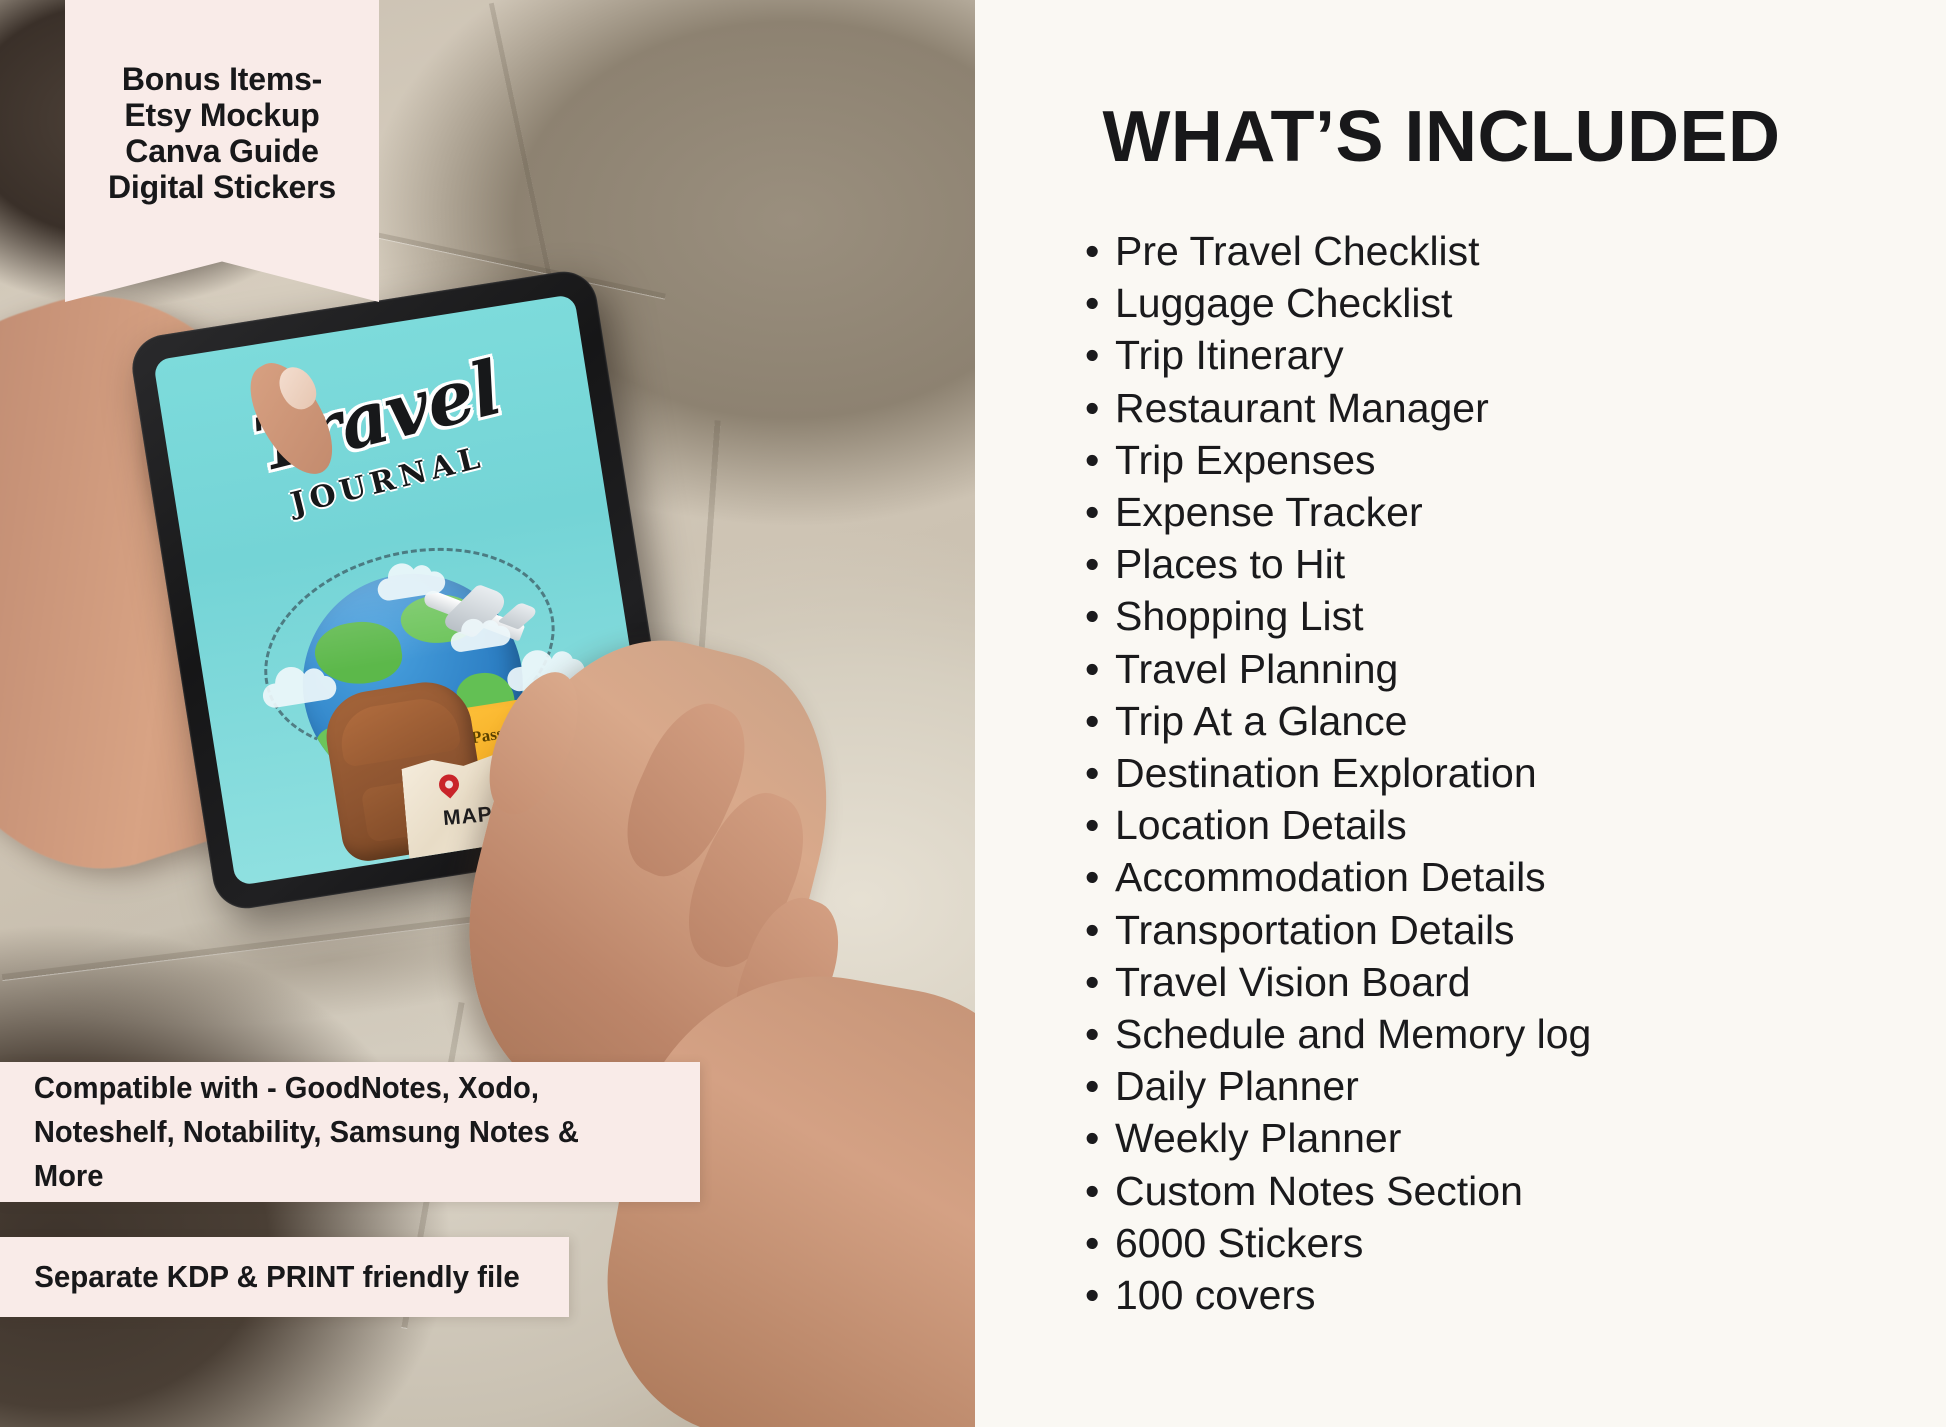 The image size is (1946, 1427). What do you see at coordinates (1353, 1034) in the screenshot?
I see `included-list-item-label: Schedule and Memory log` at bounding box center [1353, 1034].